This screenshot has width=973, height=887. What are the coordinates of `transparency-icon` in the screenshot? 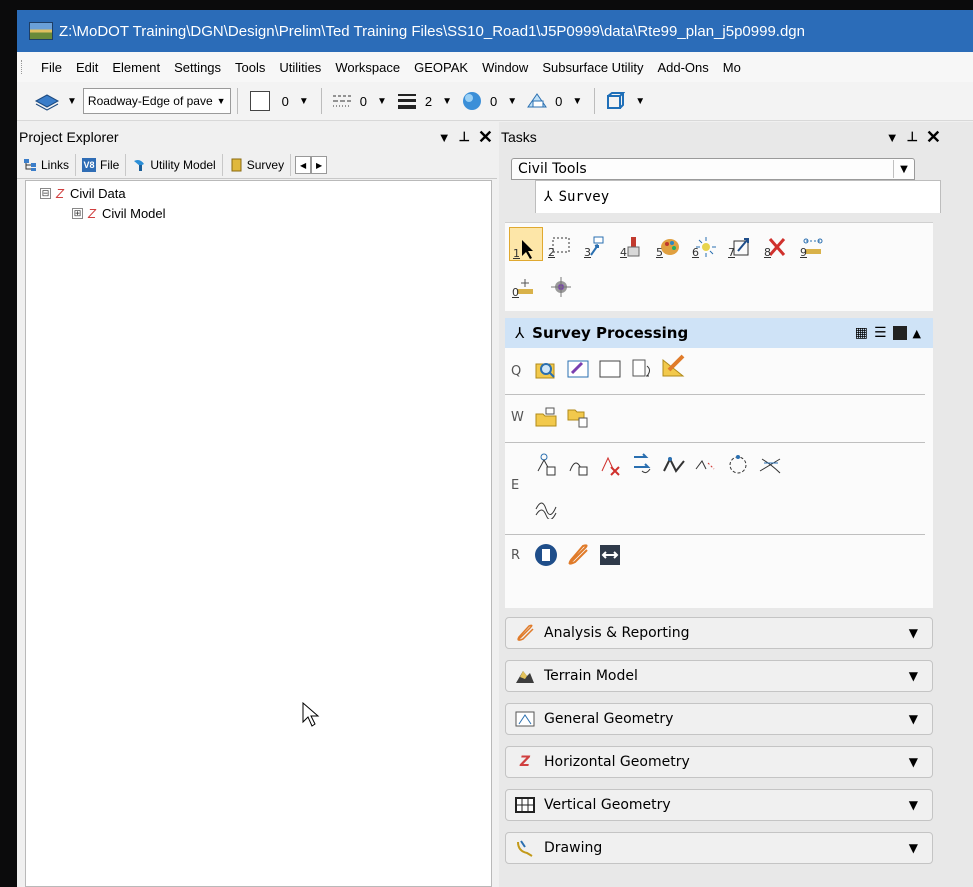 It's located at (472, 101).